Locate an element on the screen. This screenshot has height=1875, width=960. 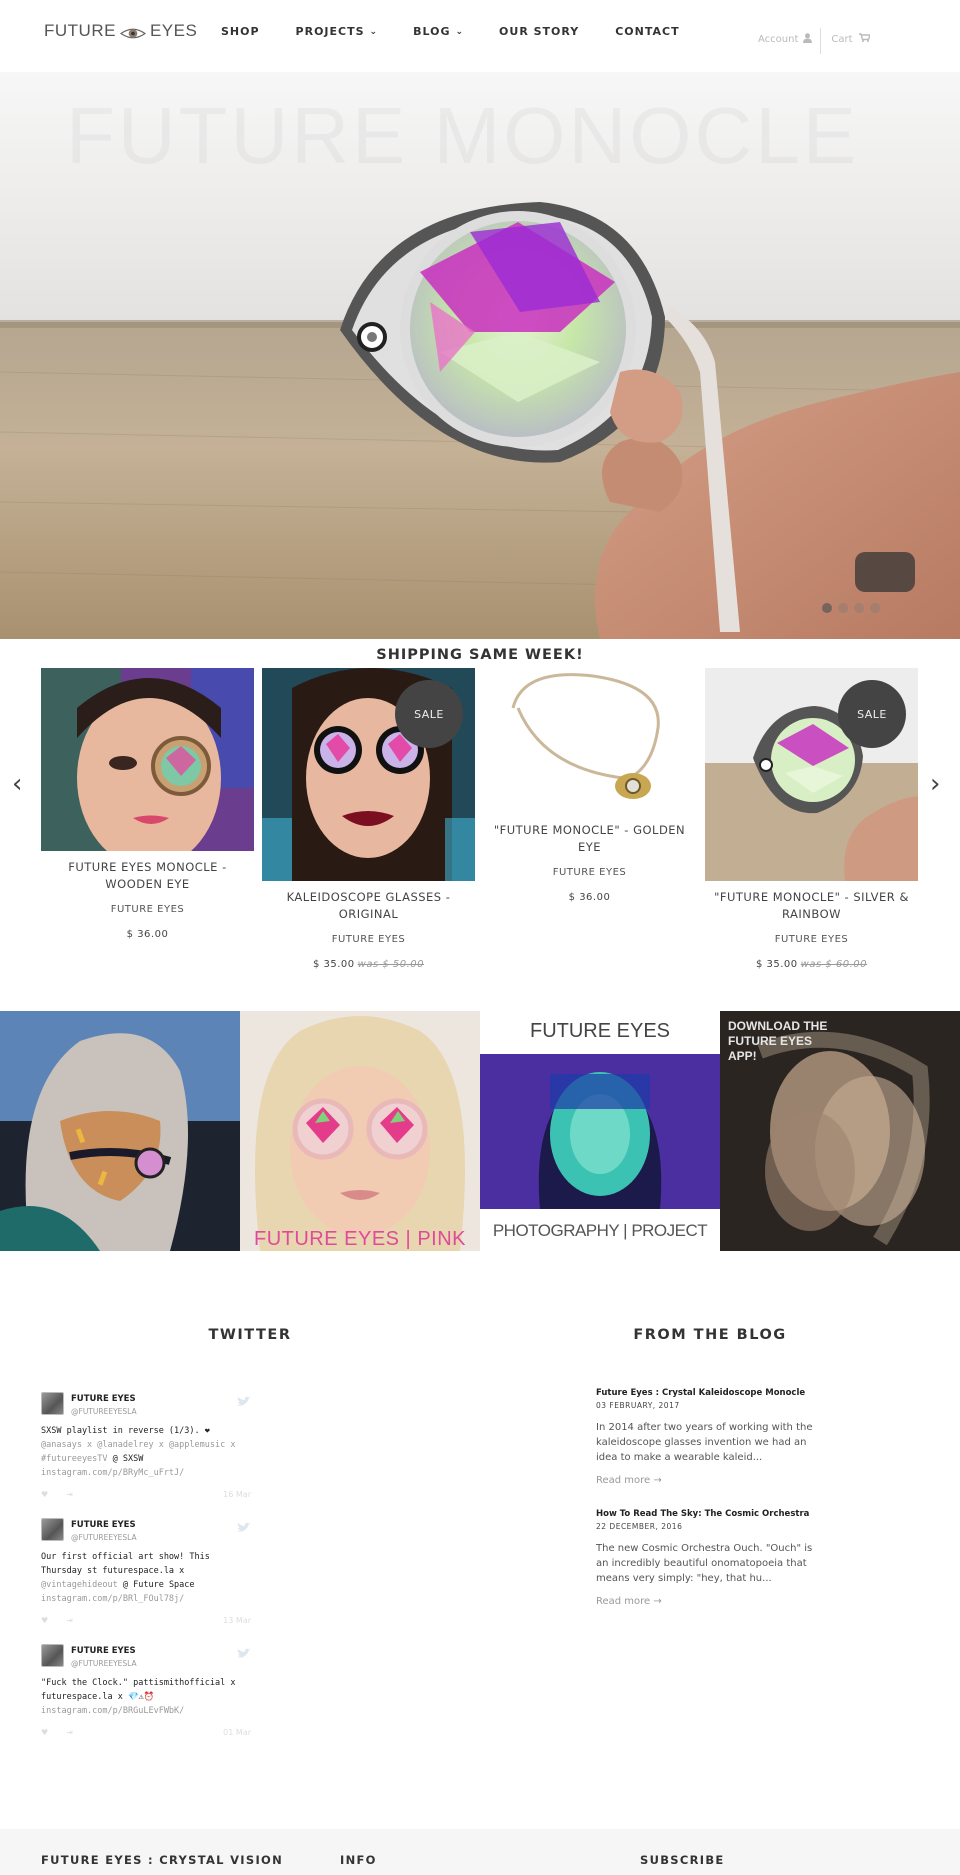
sale-badge: SALE is located at coordinates (872, 714).